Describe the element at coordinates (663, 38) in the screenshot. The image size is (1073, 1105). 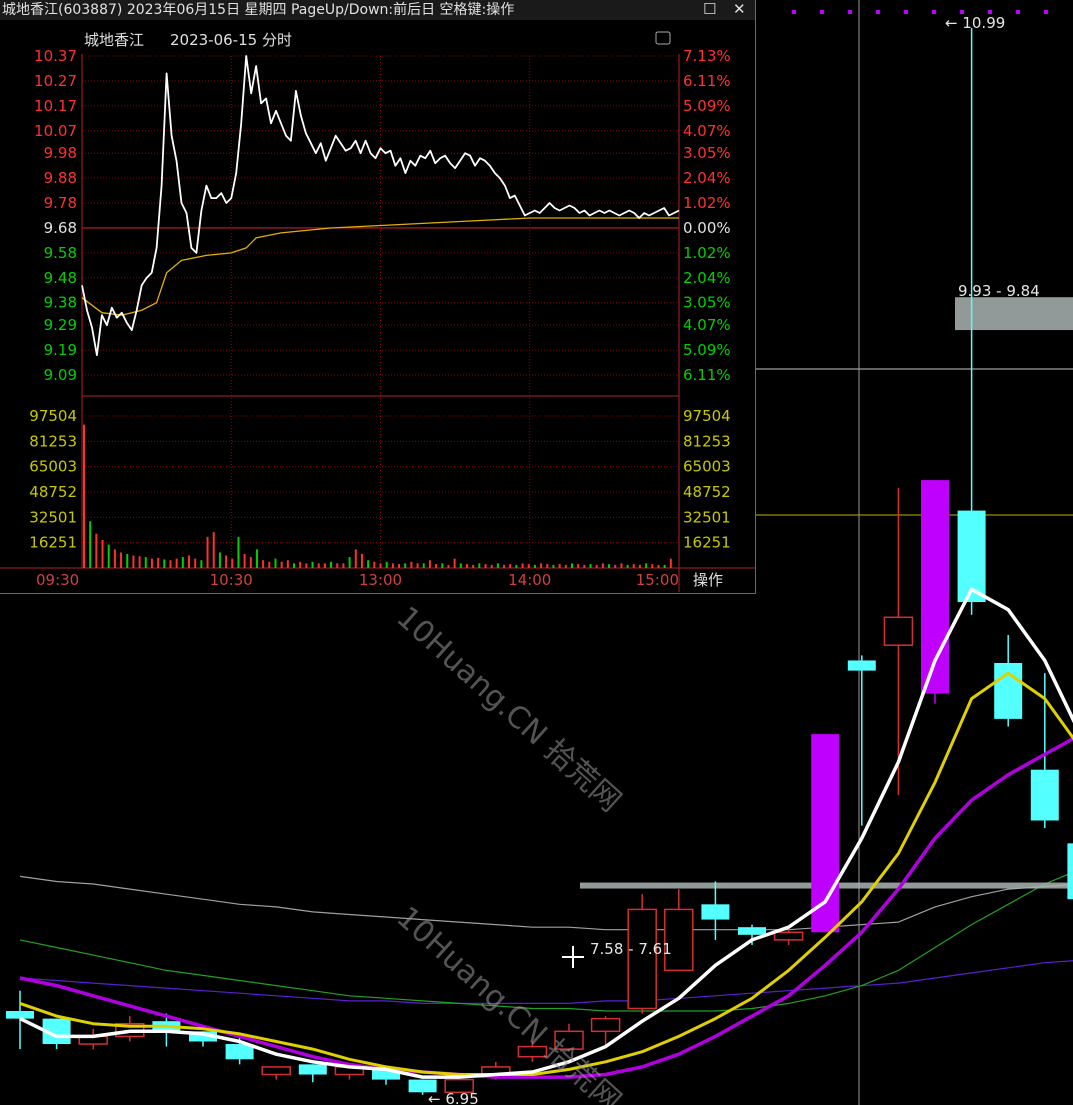
I see `layout-icon` at that location.